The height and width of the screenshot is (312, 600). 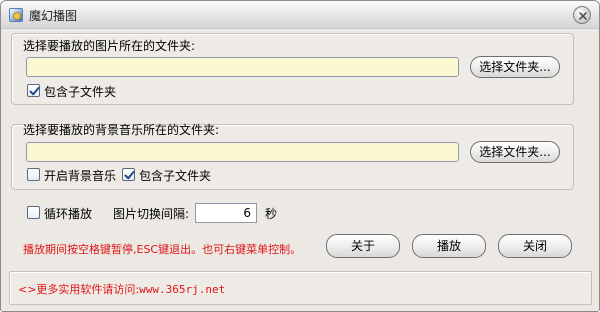 What do you see at coordinates (68, 214) in the screenshot?
I see `loop-label: 循环播放` at bounding box center [68, 214].